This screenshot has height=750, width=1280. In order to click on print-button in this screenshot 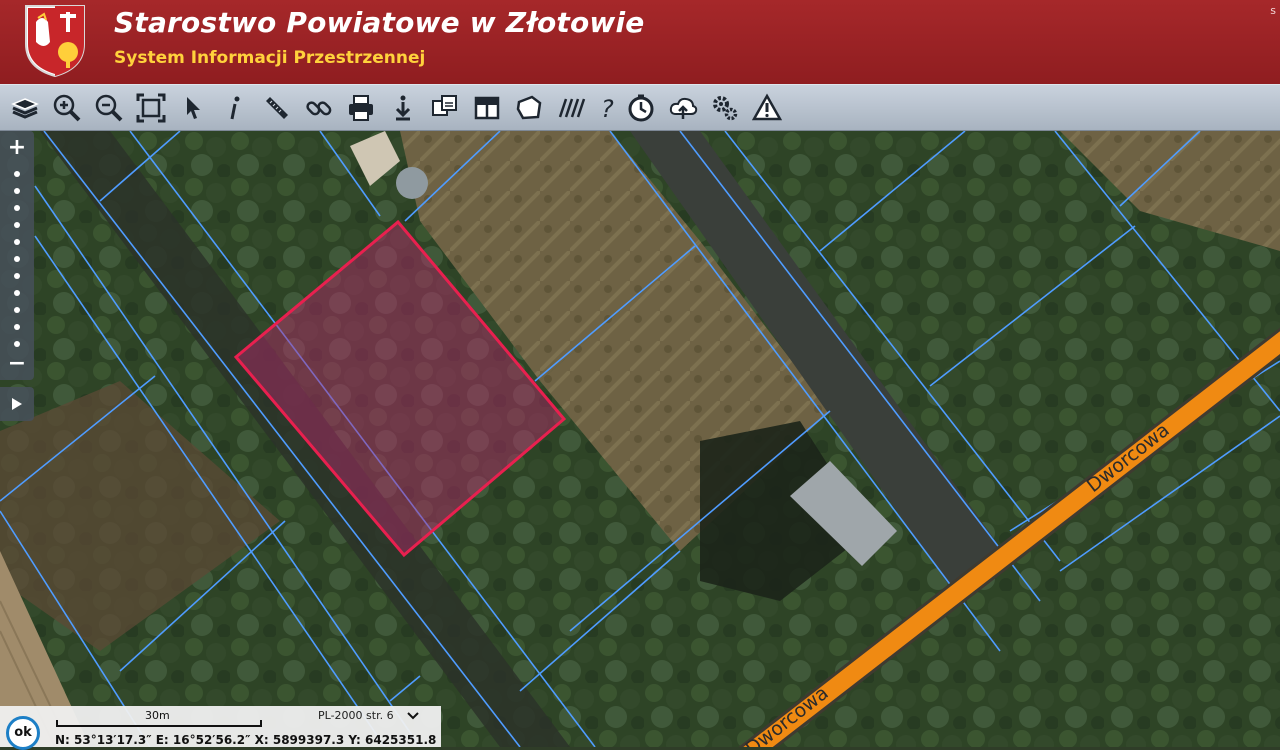, I will do `click(361, 108)`.